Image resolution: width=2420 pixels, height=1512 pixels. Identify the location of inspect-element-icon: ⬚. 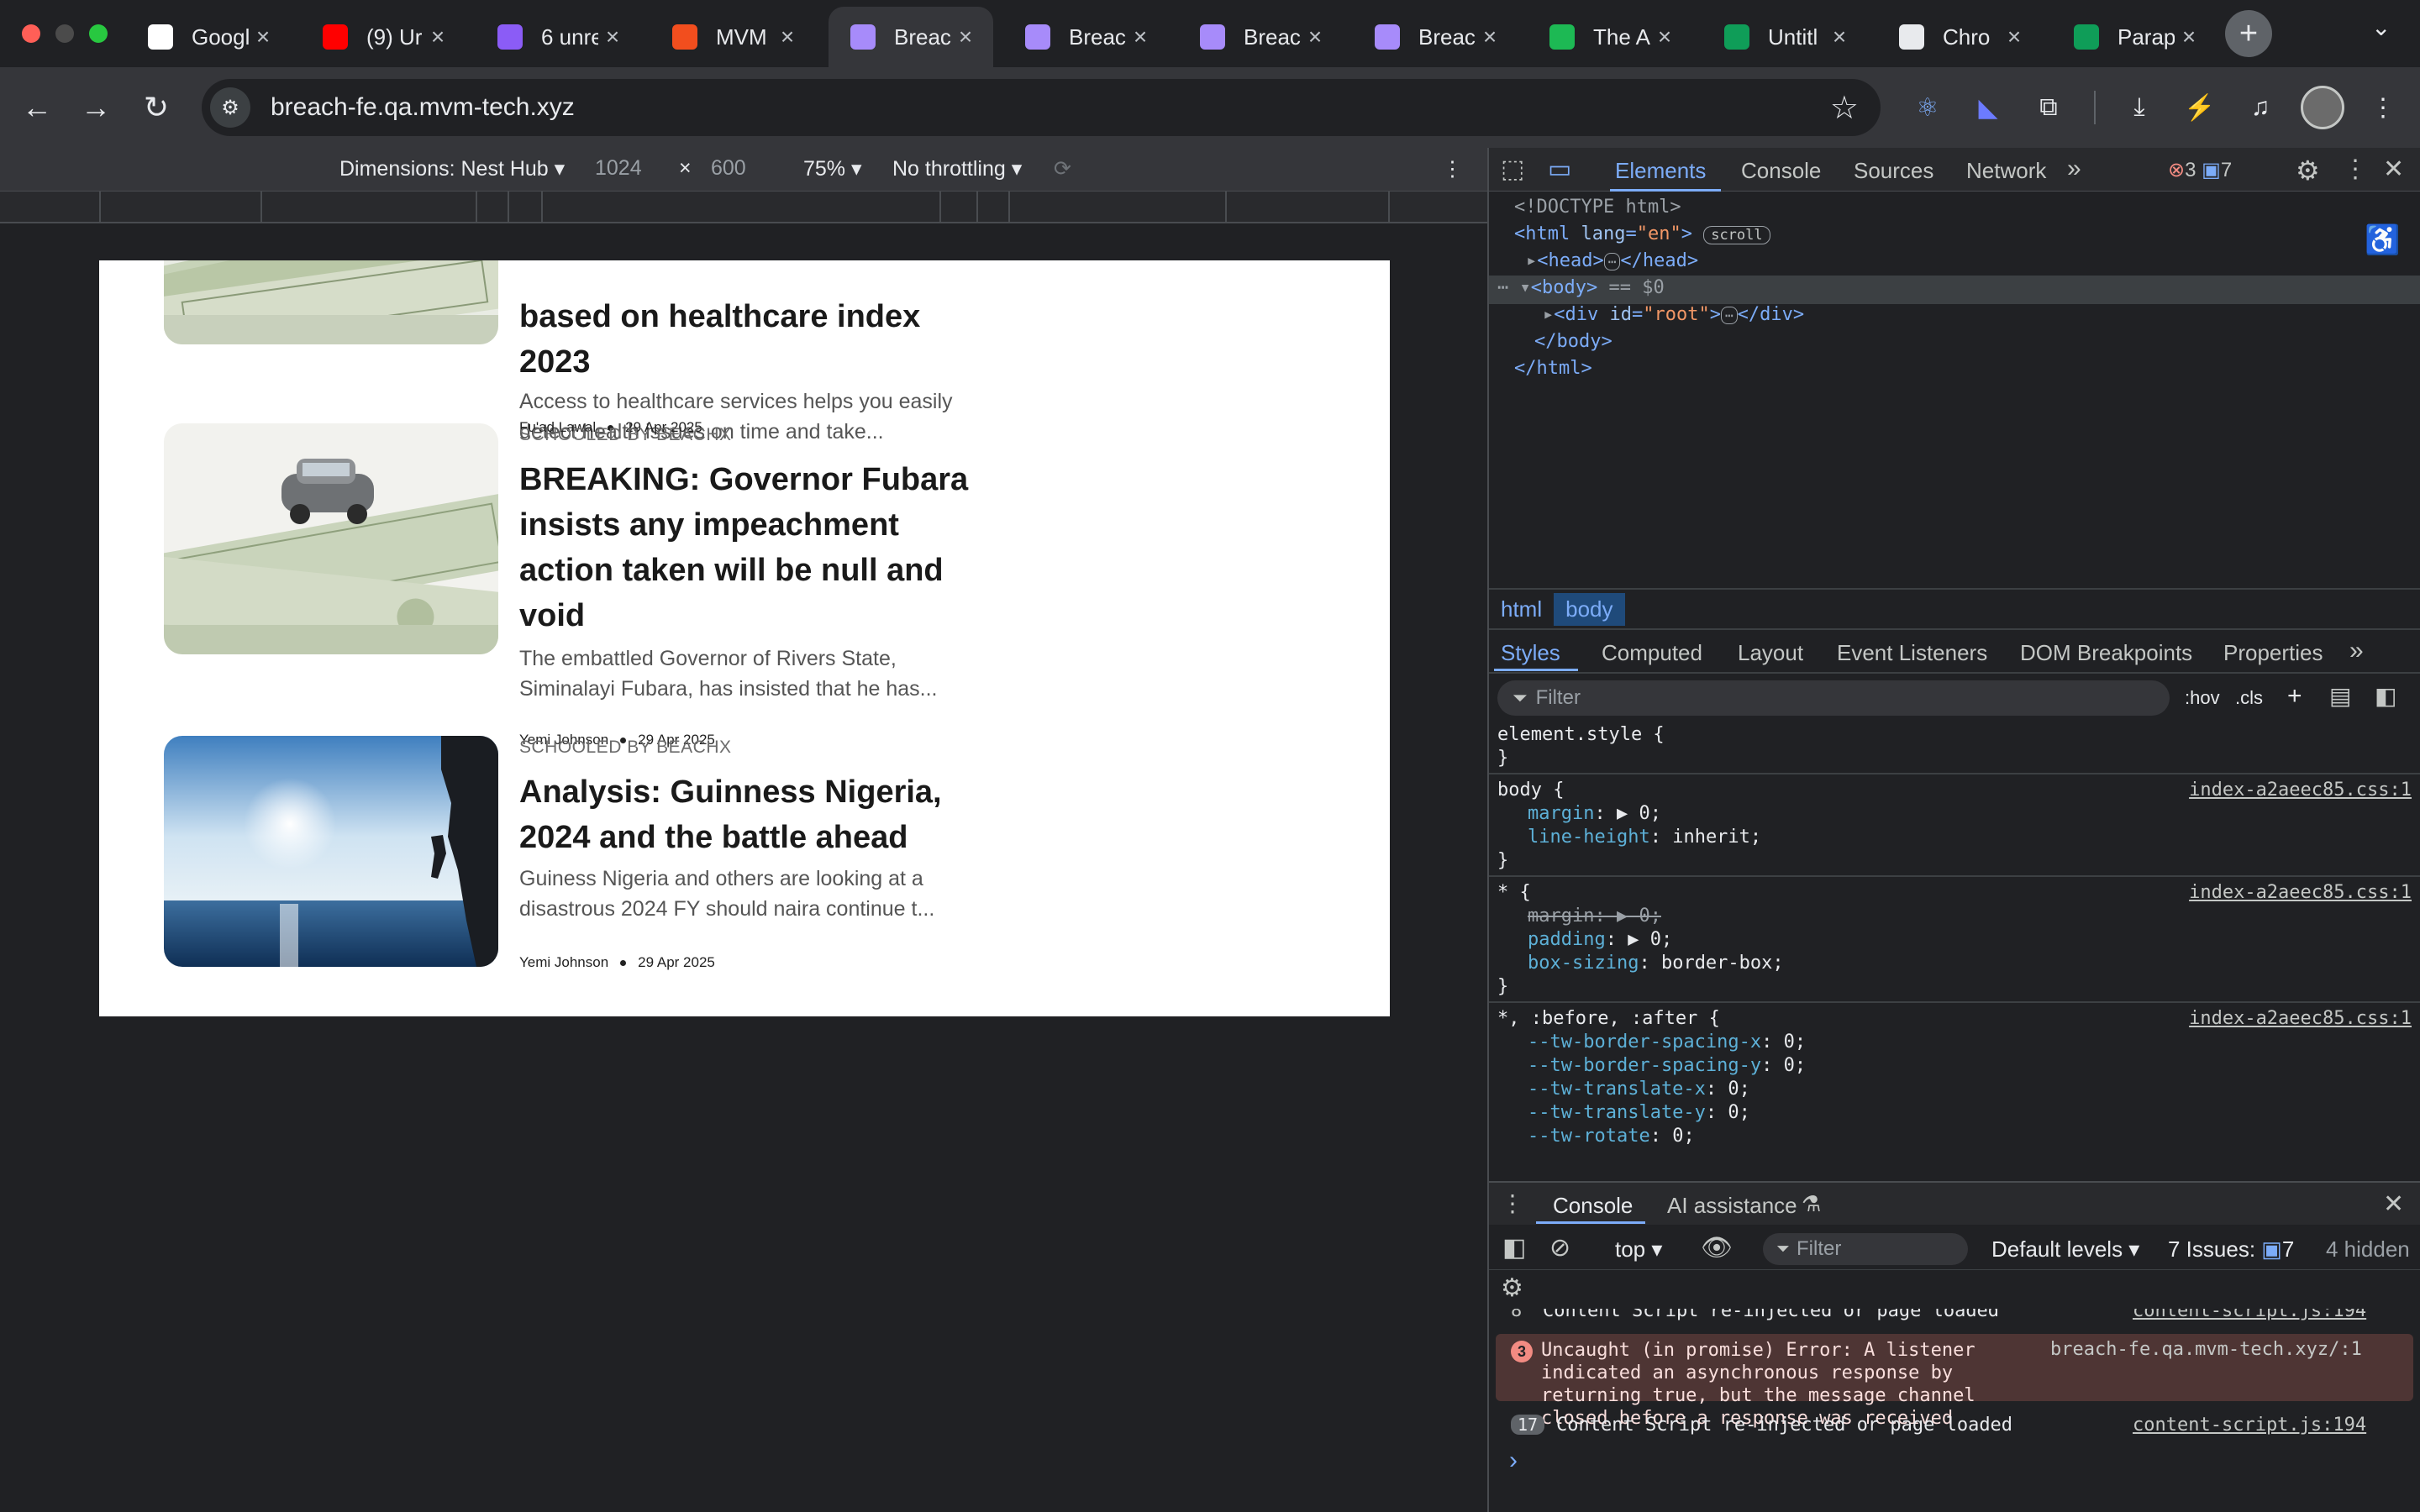
(1512, 169).